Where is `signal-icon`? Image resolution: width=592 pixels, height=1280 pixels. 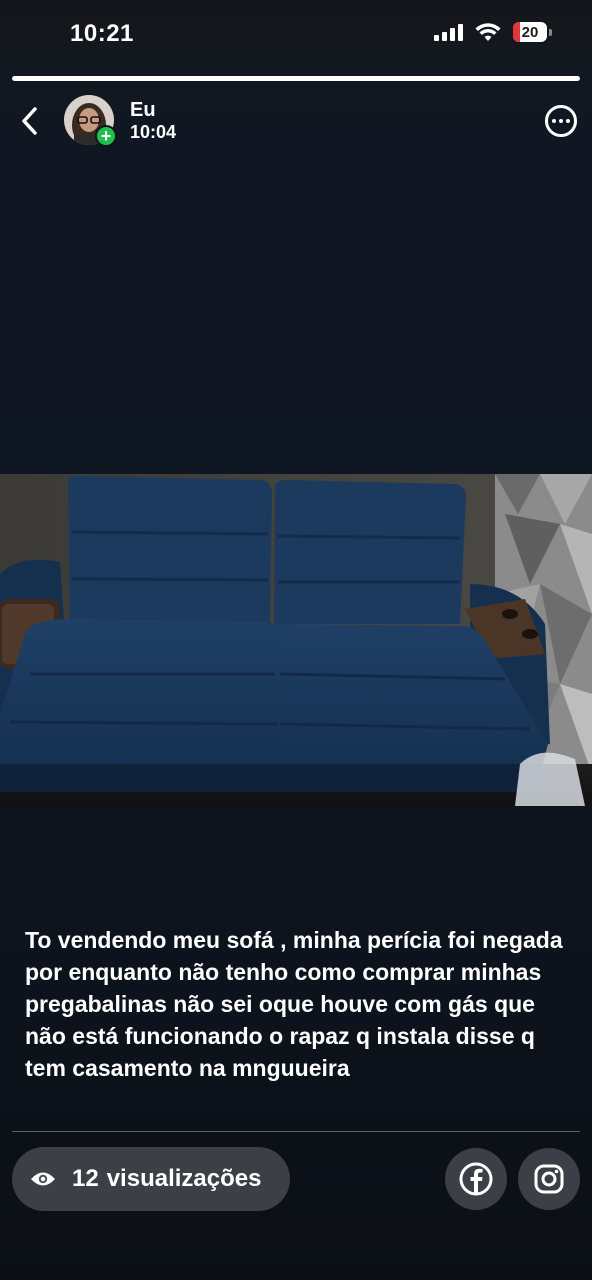 signal-icon is located at coordinates (448, 32).